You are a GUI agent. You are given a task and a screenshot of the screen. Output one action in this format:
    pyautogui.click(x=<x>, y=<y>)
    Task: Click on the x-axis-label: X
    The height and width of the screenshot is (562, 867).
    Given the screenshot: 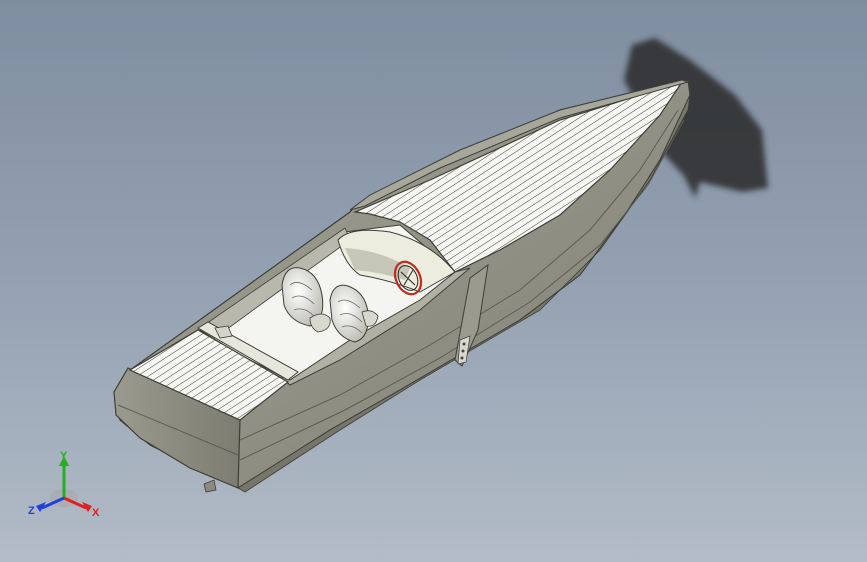 What is the action you would take?
    pyautogui.click(x=96, y=513)
    